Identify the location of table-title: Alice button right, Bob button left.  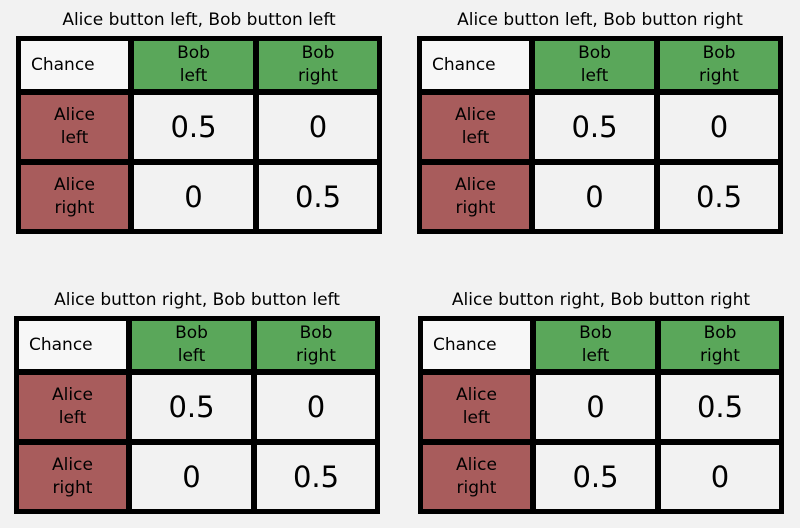
(197, 300).